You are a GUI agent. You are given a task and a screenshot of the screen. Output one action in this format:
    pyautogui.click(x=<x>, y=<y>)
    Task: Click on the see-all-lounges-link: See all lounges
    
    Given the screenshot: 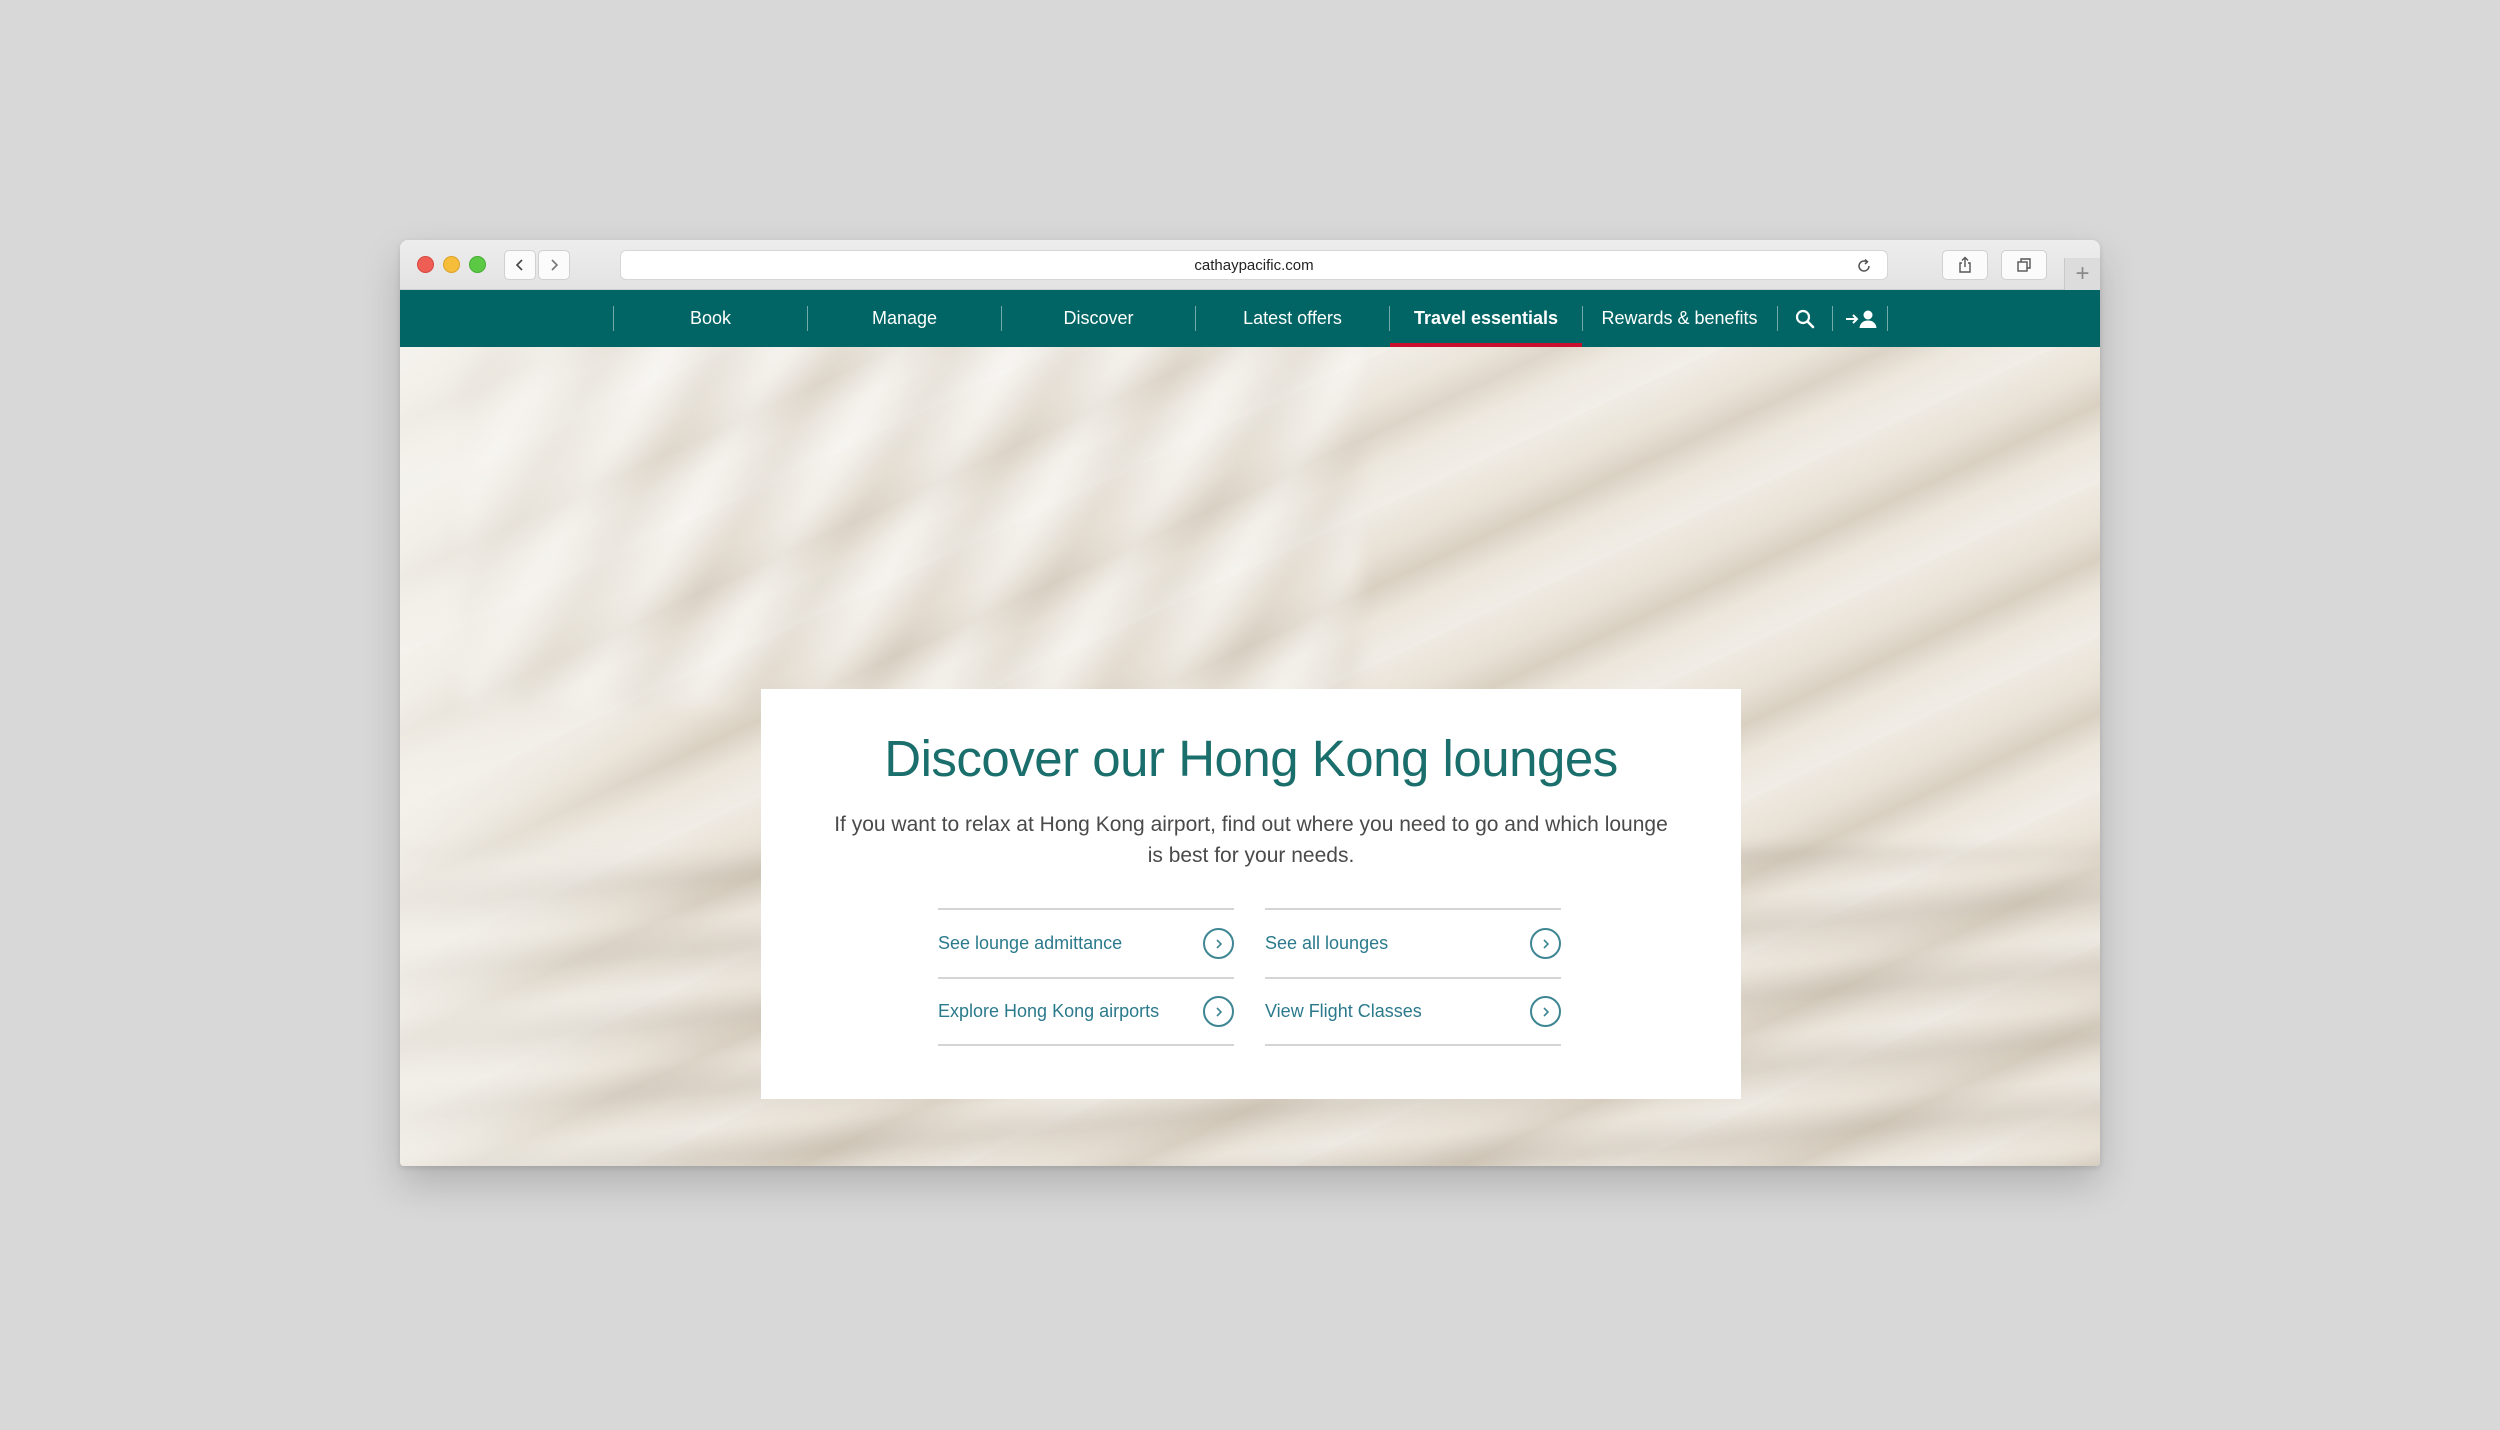 What is the action you would take?
    pyautogui.click(x=1413, y=942)
    